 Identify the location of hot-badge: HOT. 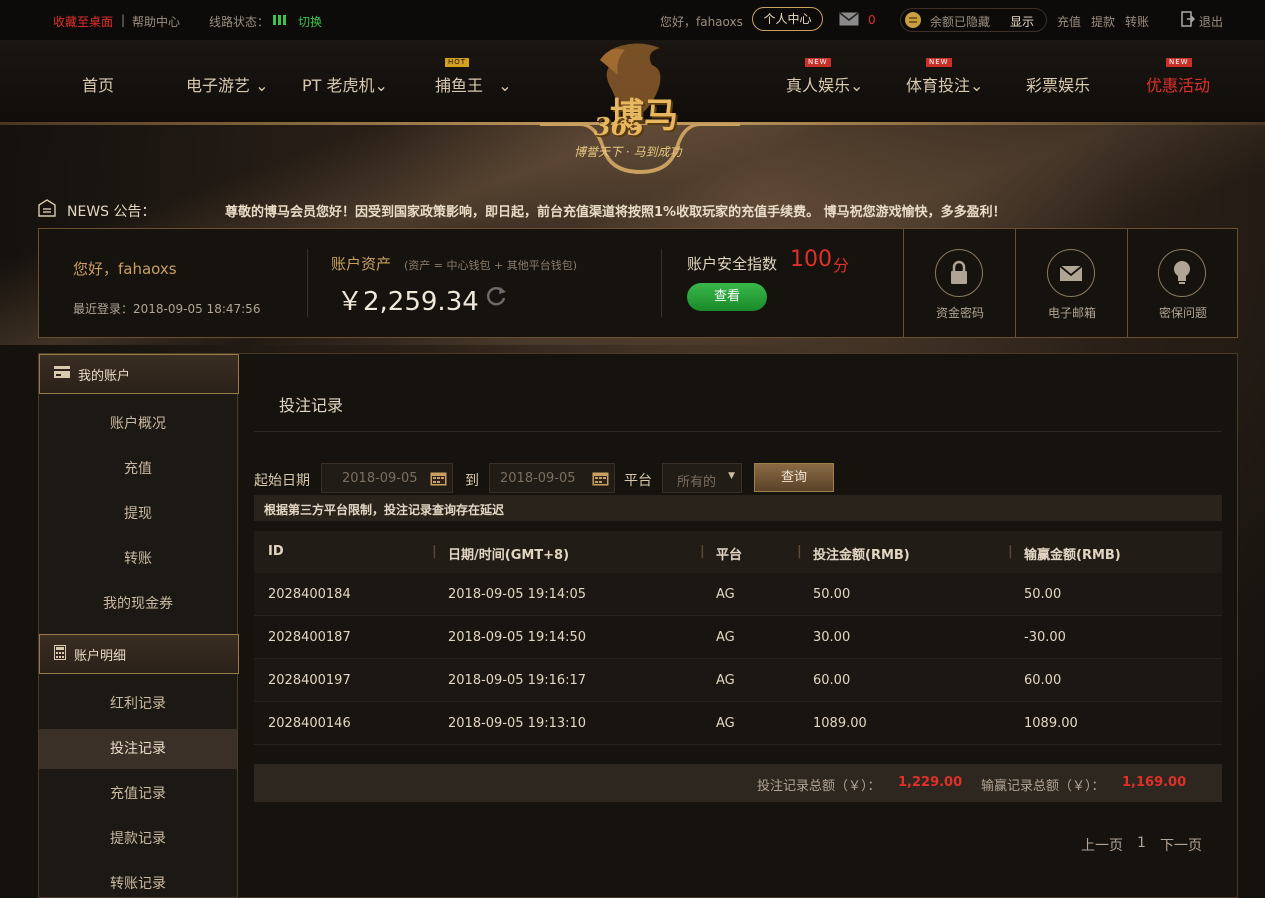
(457, 62).